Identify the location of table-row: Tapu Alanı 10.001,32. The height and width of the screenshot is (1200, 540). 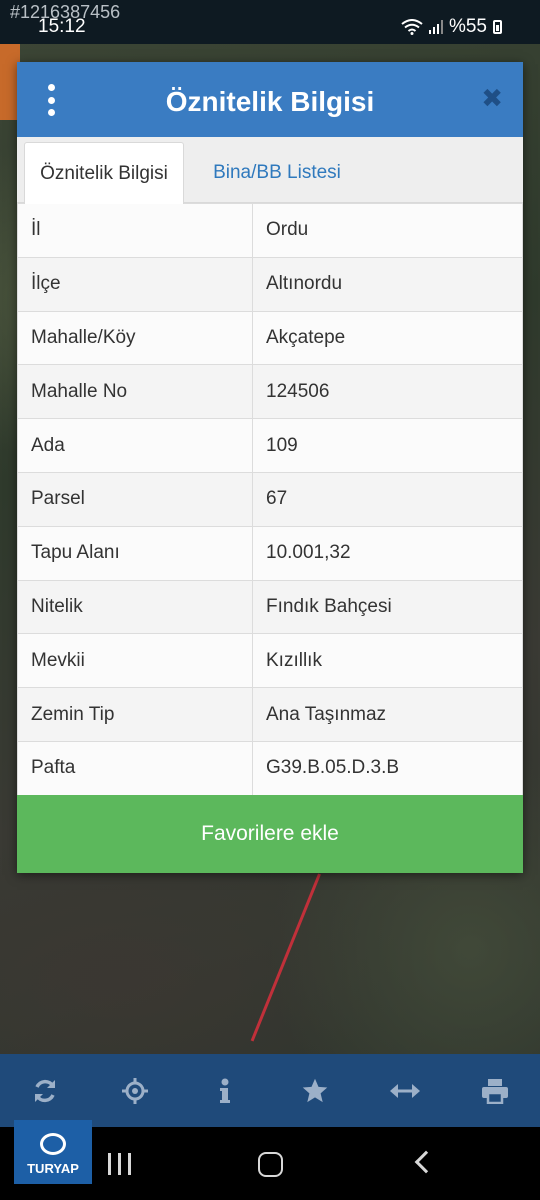
(270, 553).